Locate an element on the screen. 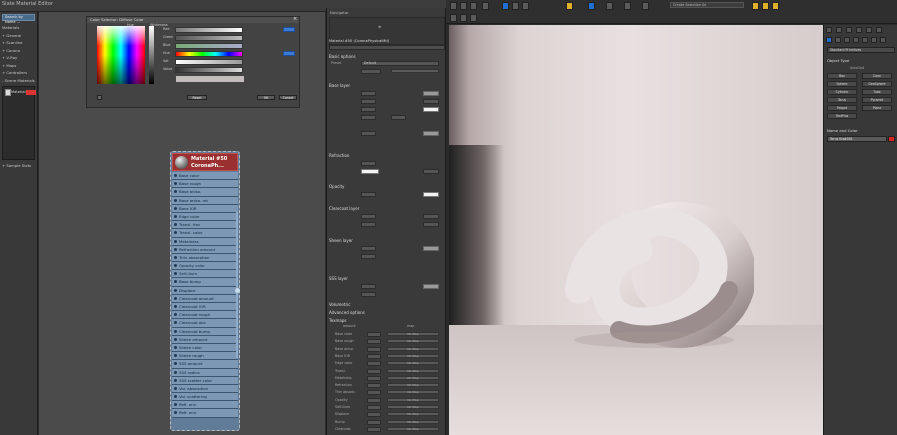  node-pin: Transl. color is located at coordinates (205, 233).